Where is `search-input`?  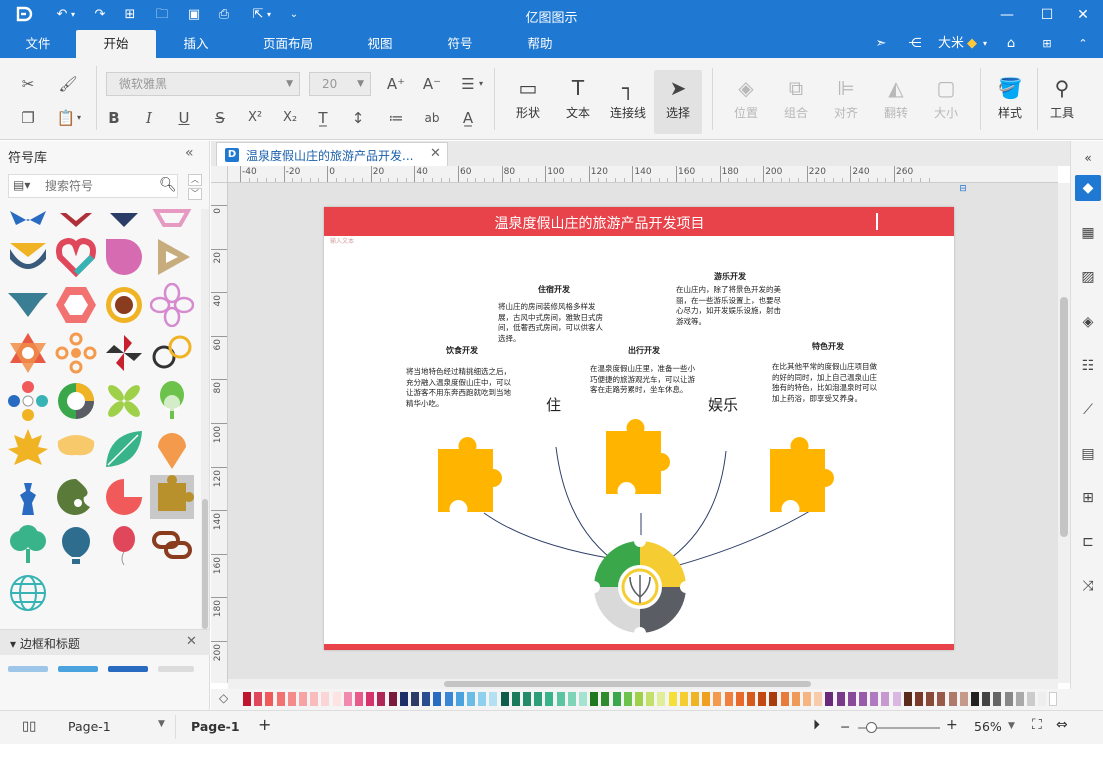
search-input is located at coordinates (100, 186).